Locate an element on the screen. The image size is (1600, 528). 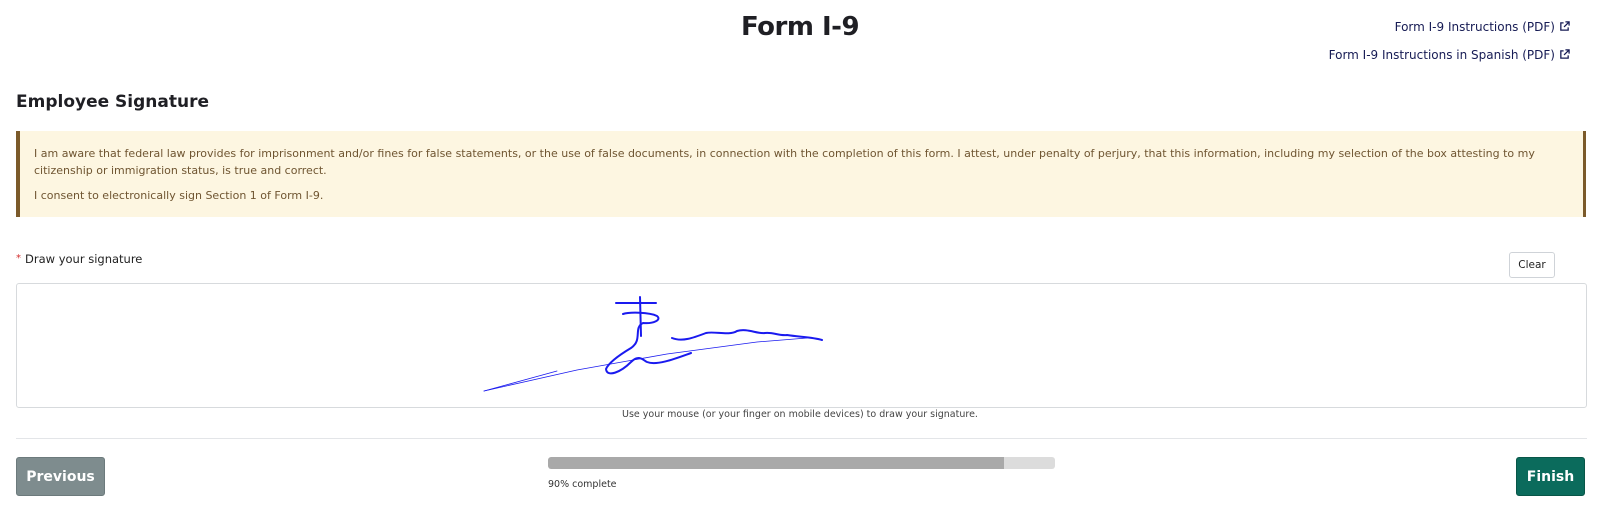
instructions-spanish-pdf-link: Form I-9 Instructions in Spanish (PDF) is located at coordinates (1449, 55).